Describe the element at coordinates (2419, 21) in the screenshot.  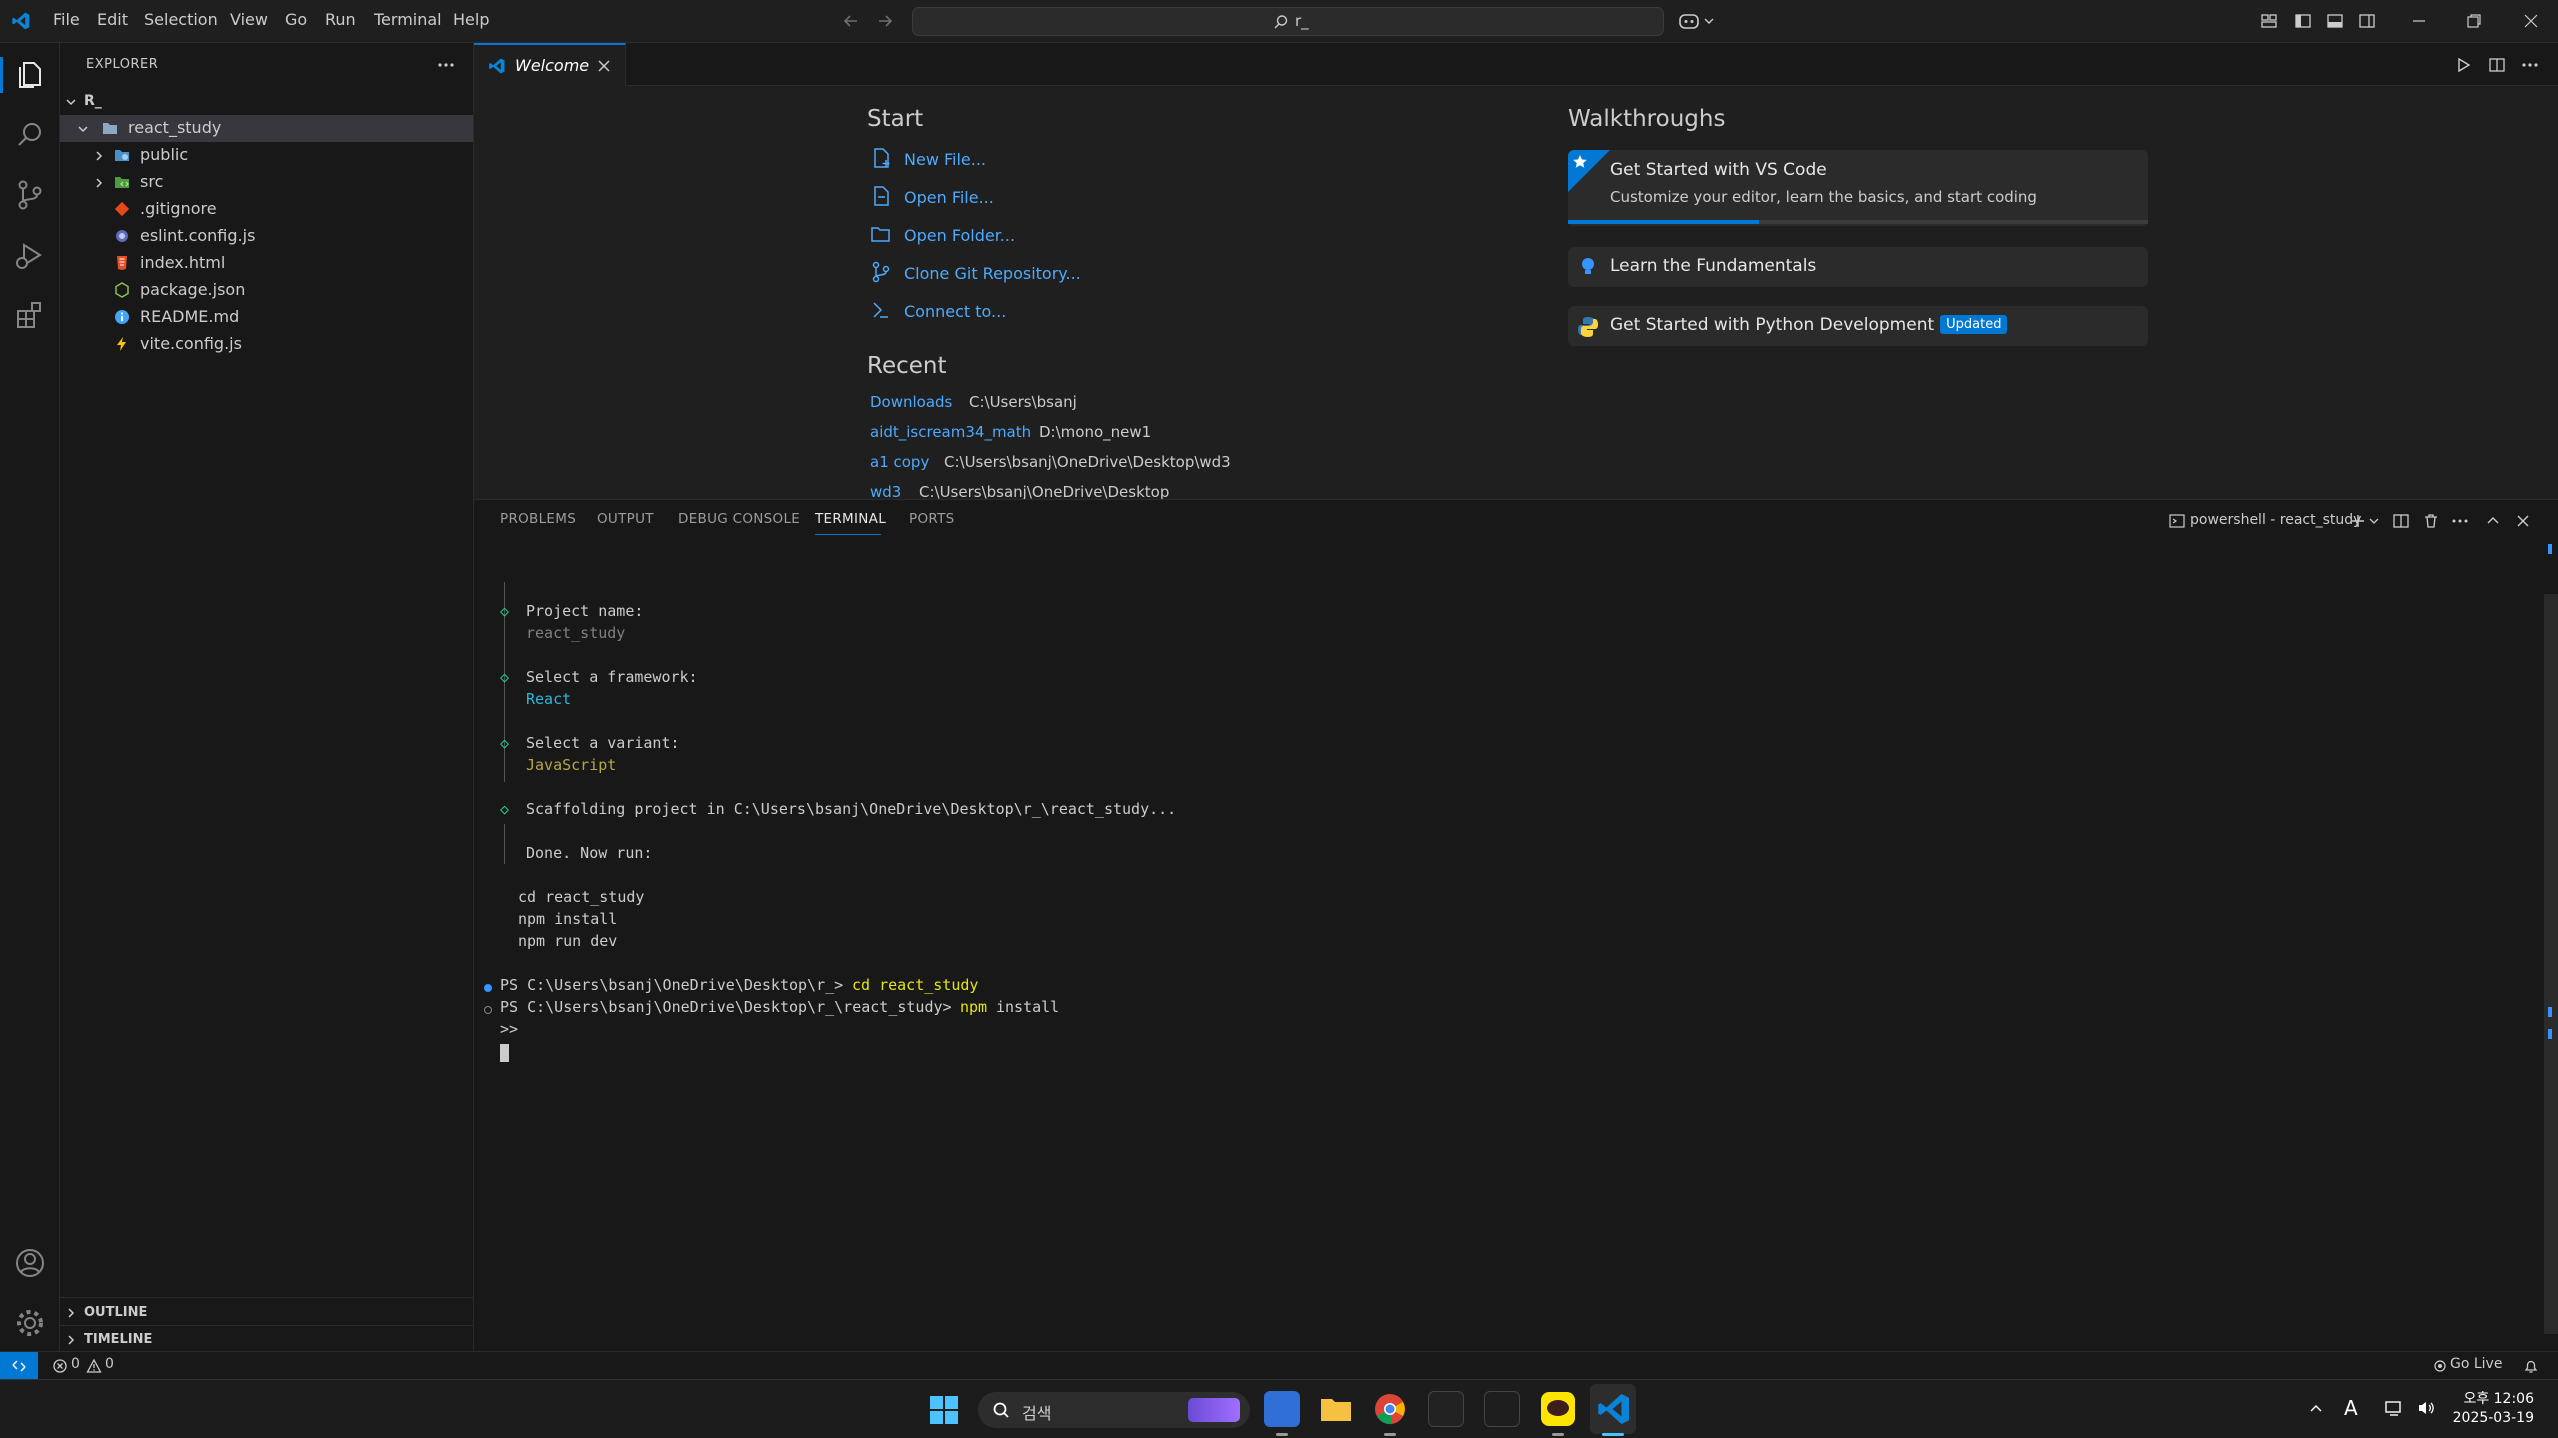
I see `minimize-icon` at that location.